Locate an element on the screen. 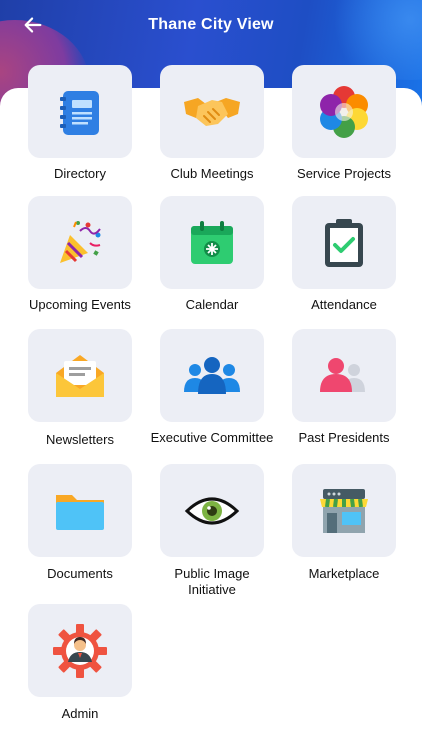 This screenshot has height=750, width=422. handshake-icon is located at coordinates (212, 111).